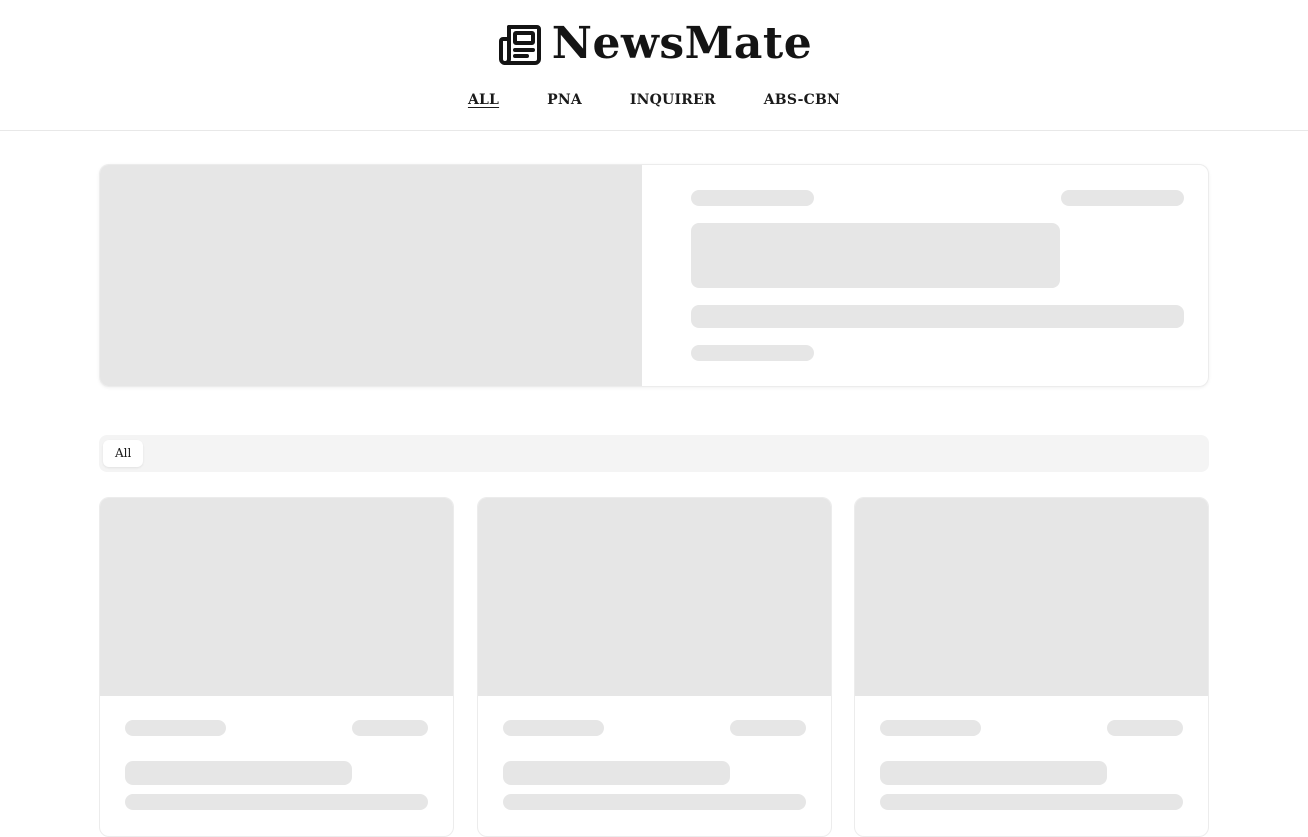 The width and height of the screenshot is (1308, 837). Describe the element at coordinates (802, 100) in the screenshot. I see `nav-item-abs-cbn: ABS-CBN` at that location.